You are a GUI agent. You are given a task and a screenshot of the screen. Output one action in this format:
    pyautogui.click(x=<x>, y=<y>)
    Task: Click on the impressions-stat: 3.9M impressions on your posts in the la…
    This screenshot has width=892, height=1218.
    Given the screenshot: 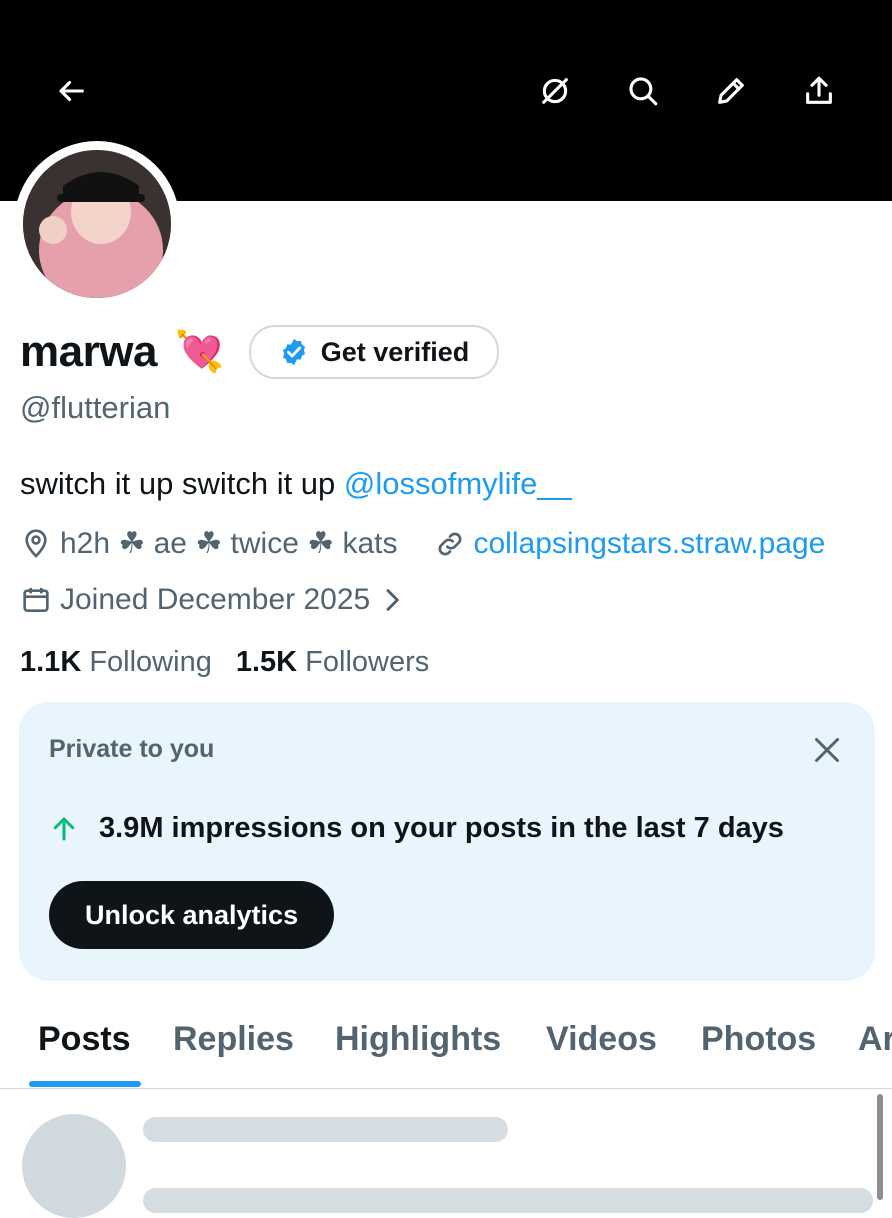 What is the action you would take?
    pyautogui.click(x=416, y=828)
    